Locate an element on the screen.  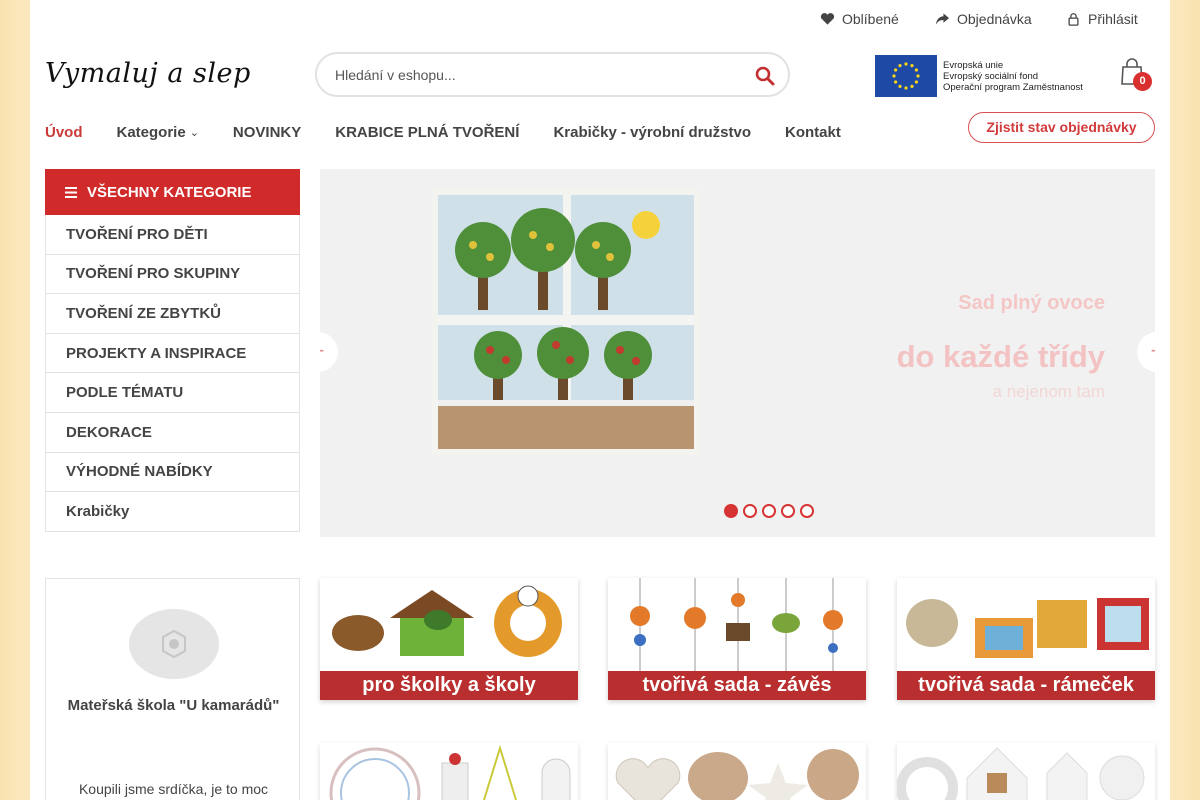
cart-button: 0 is located at coordinates (1138, 75).